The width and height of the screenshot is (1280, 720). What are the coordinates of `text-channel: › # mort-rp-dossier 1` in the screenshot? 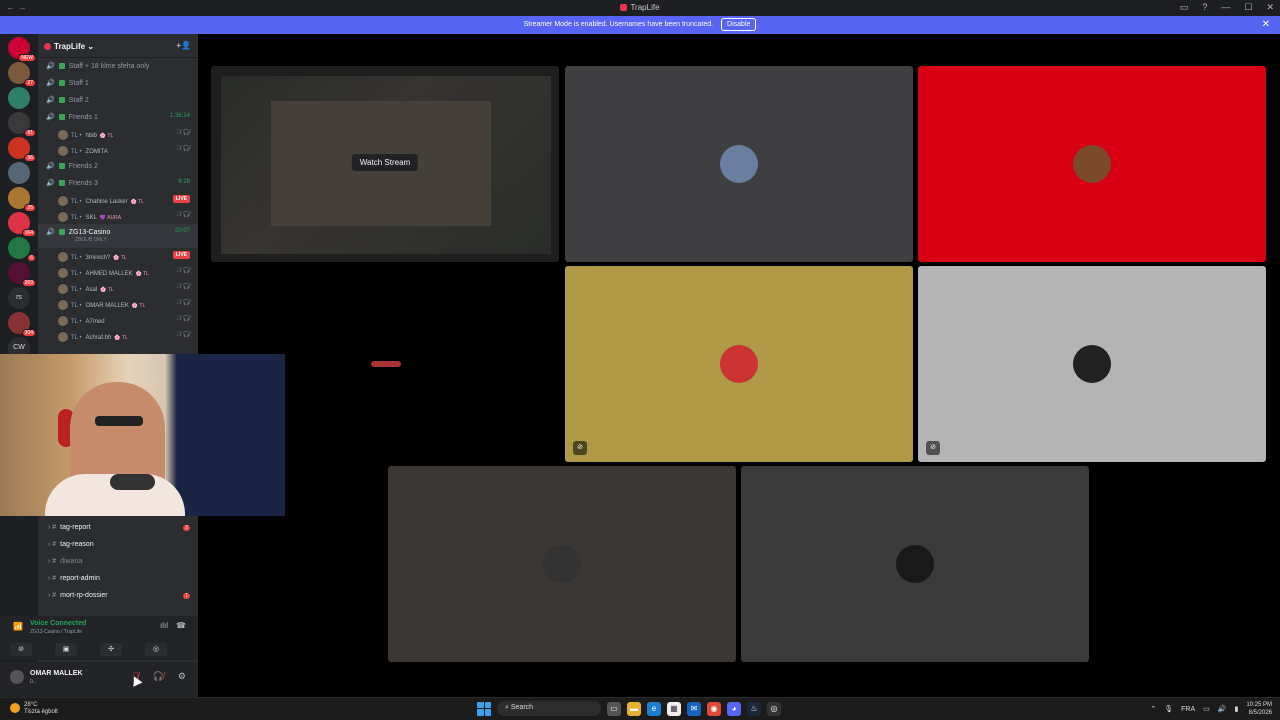 It's located at (118, 596).